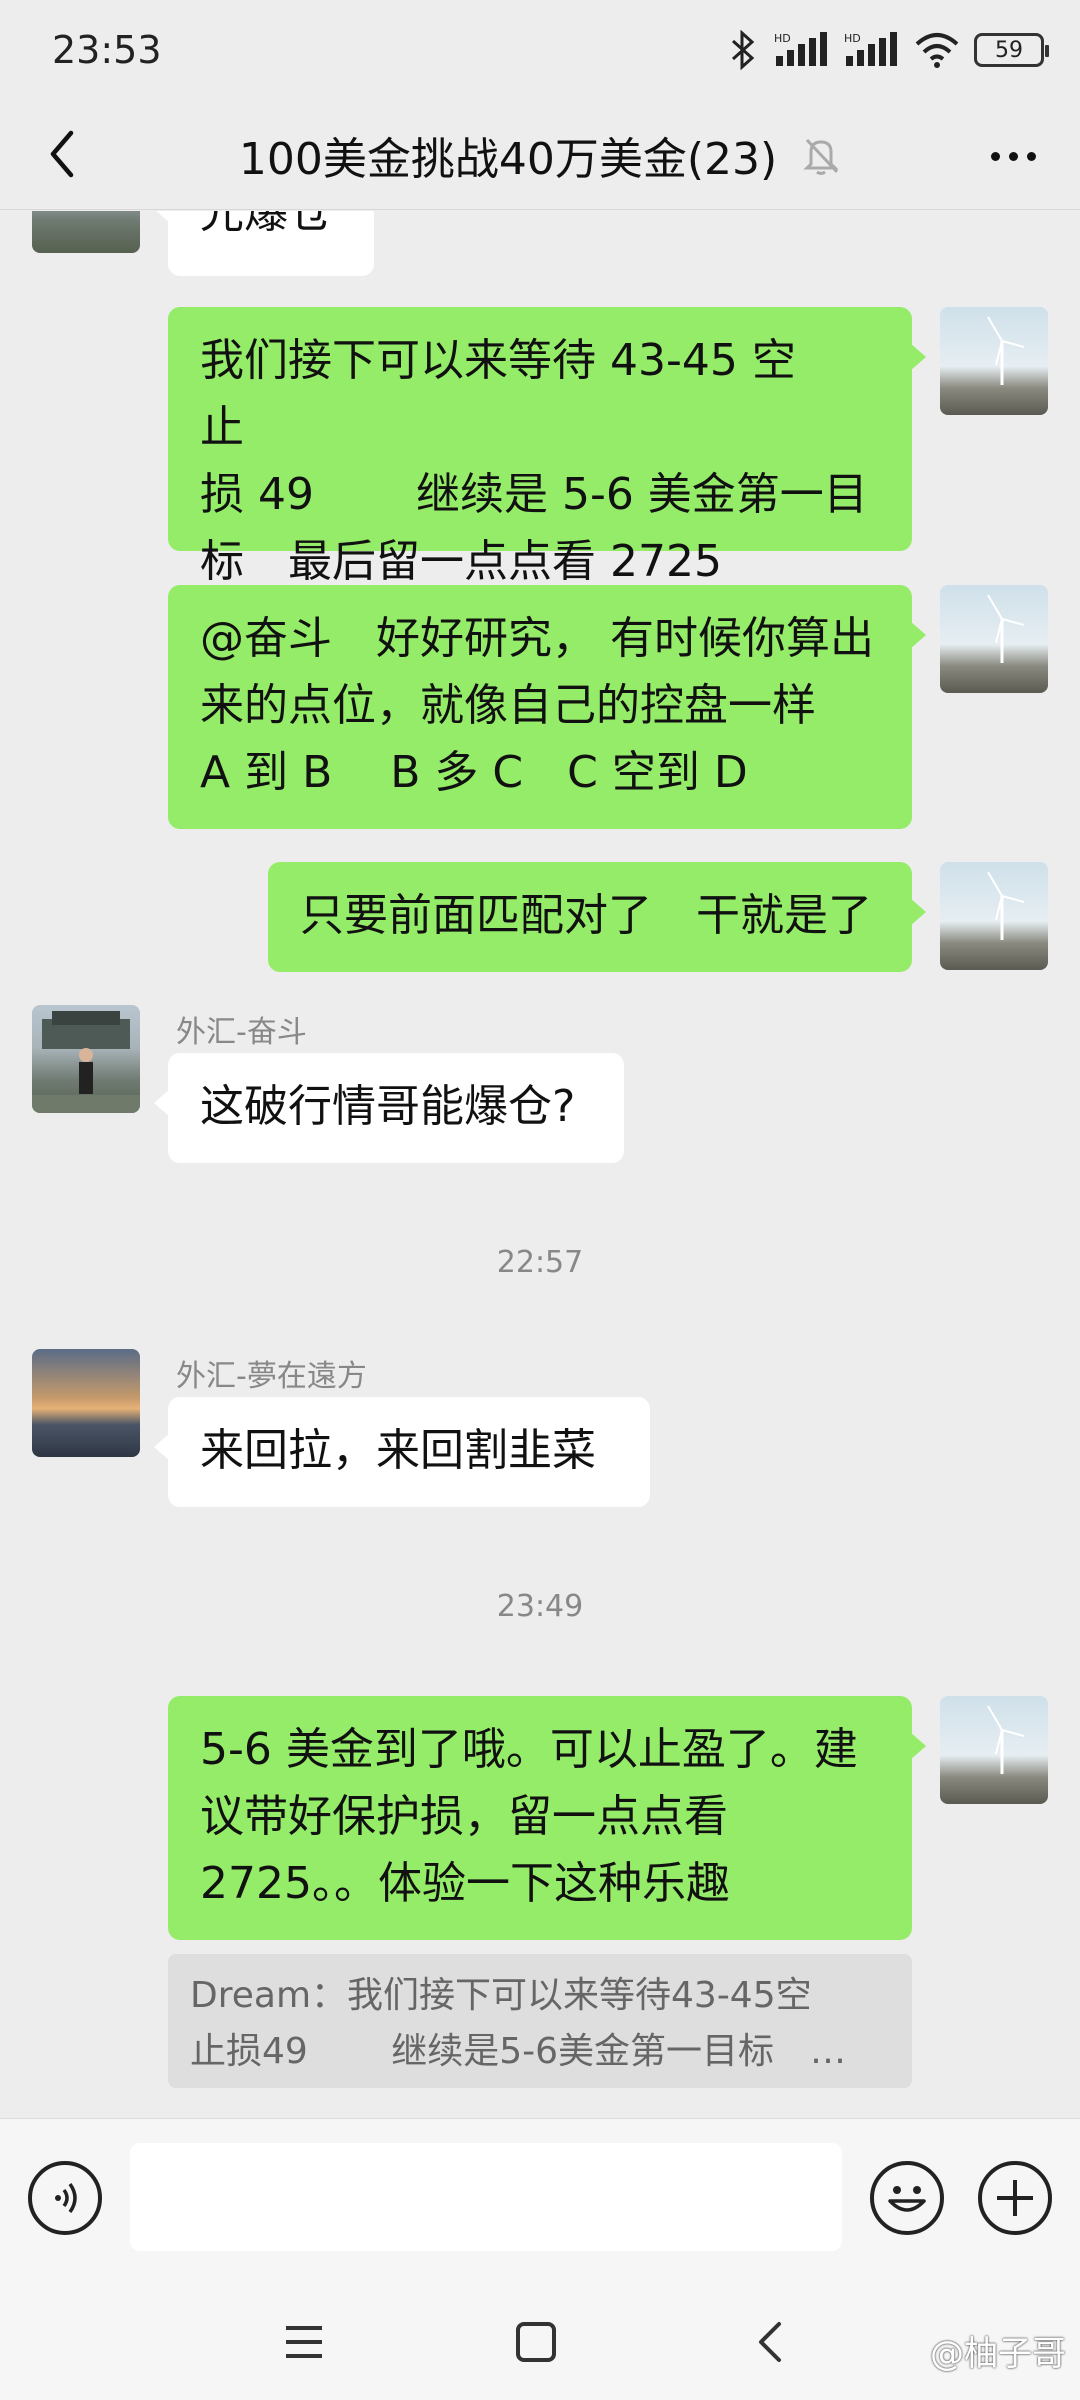 The image size is (1080, 2400). Describe the element at coordinates (1009, 50) in the screenshot. I see `battery-level: 59` at that location.